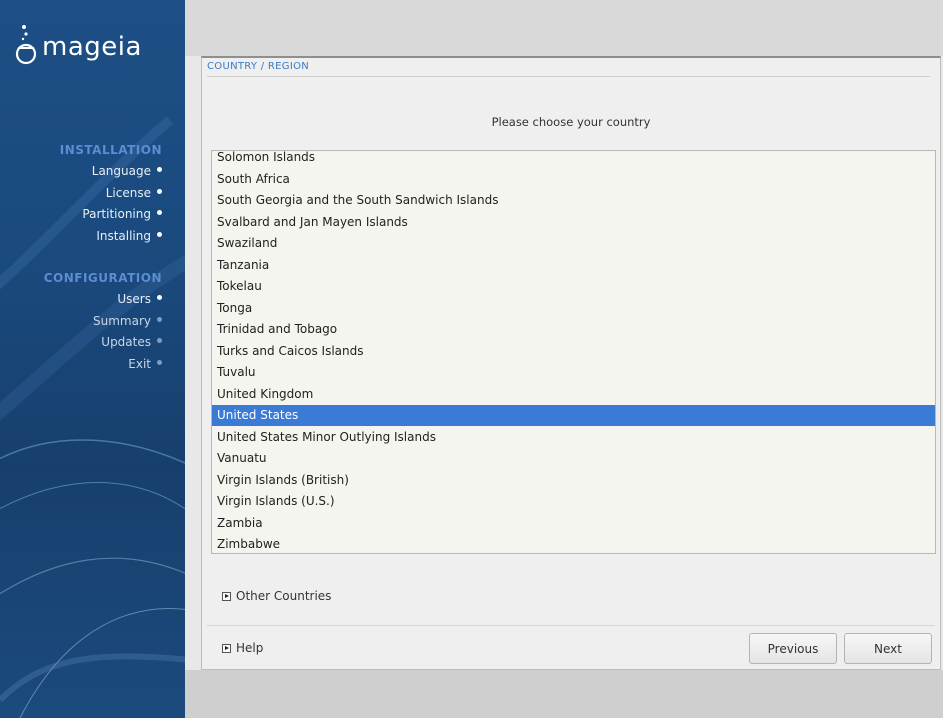 This screenshot has width=943, height=718. Describe the element at coordinates (81, 193) in the screenshot. I see `nav-item-license: License` at that location.